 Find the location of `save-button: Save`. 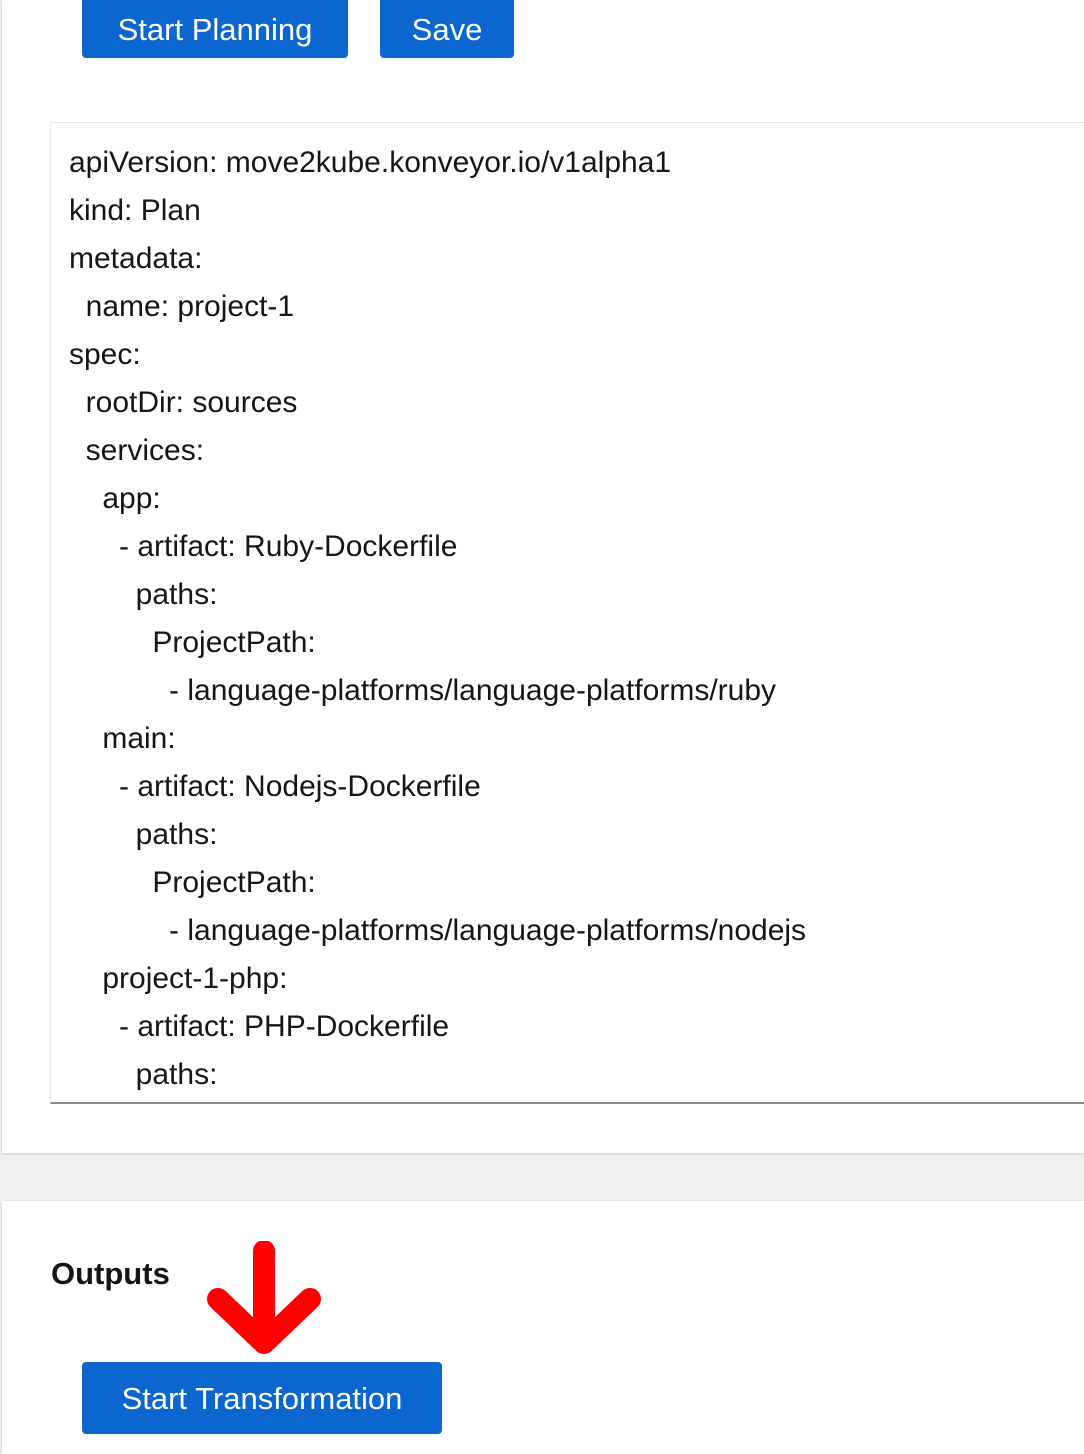

save-button: Save is located at coordinates (447, 29).